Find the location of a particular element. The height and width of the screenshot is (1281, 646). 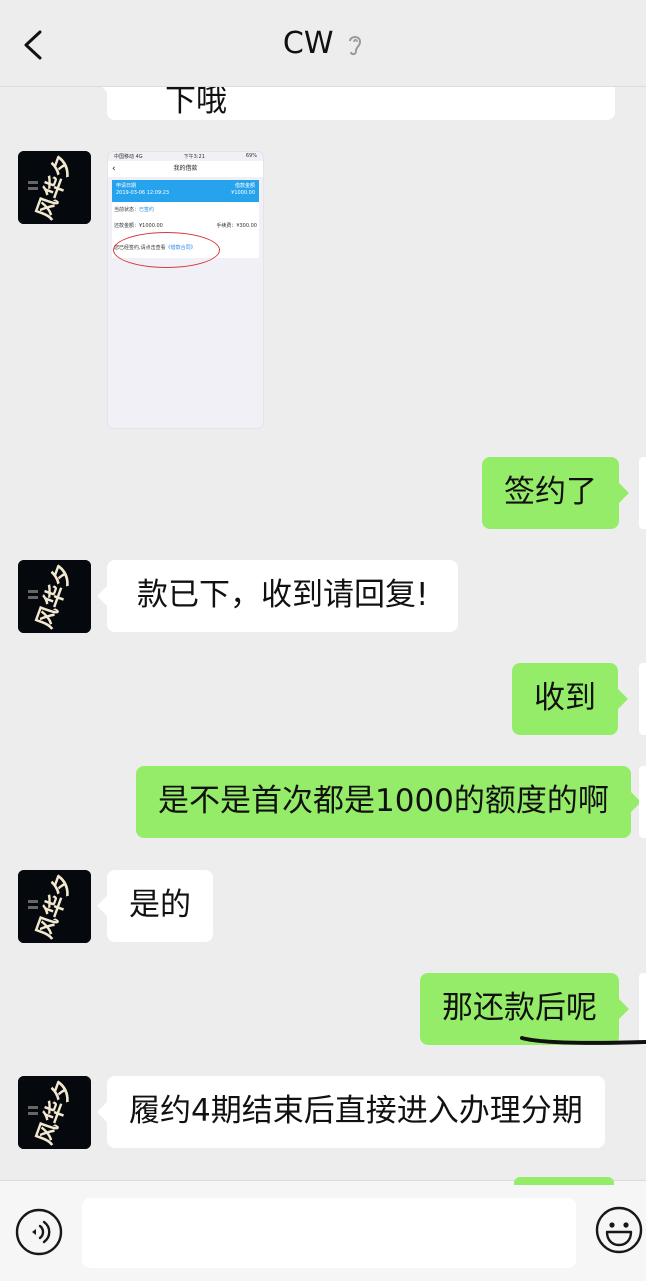

ink-underline-annotation is located at coordinates (583, 1040).